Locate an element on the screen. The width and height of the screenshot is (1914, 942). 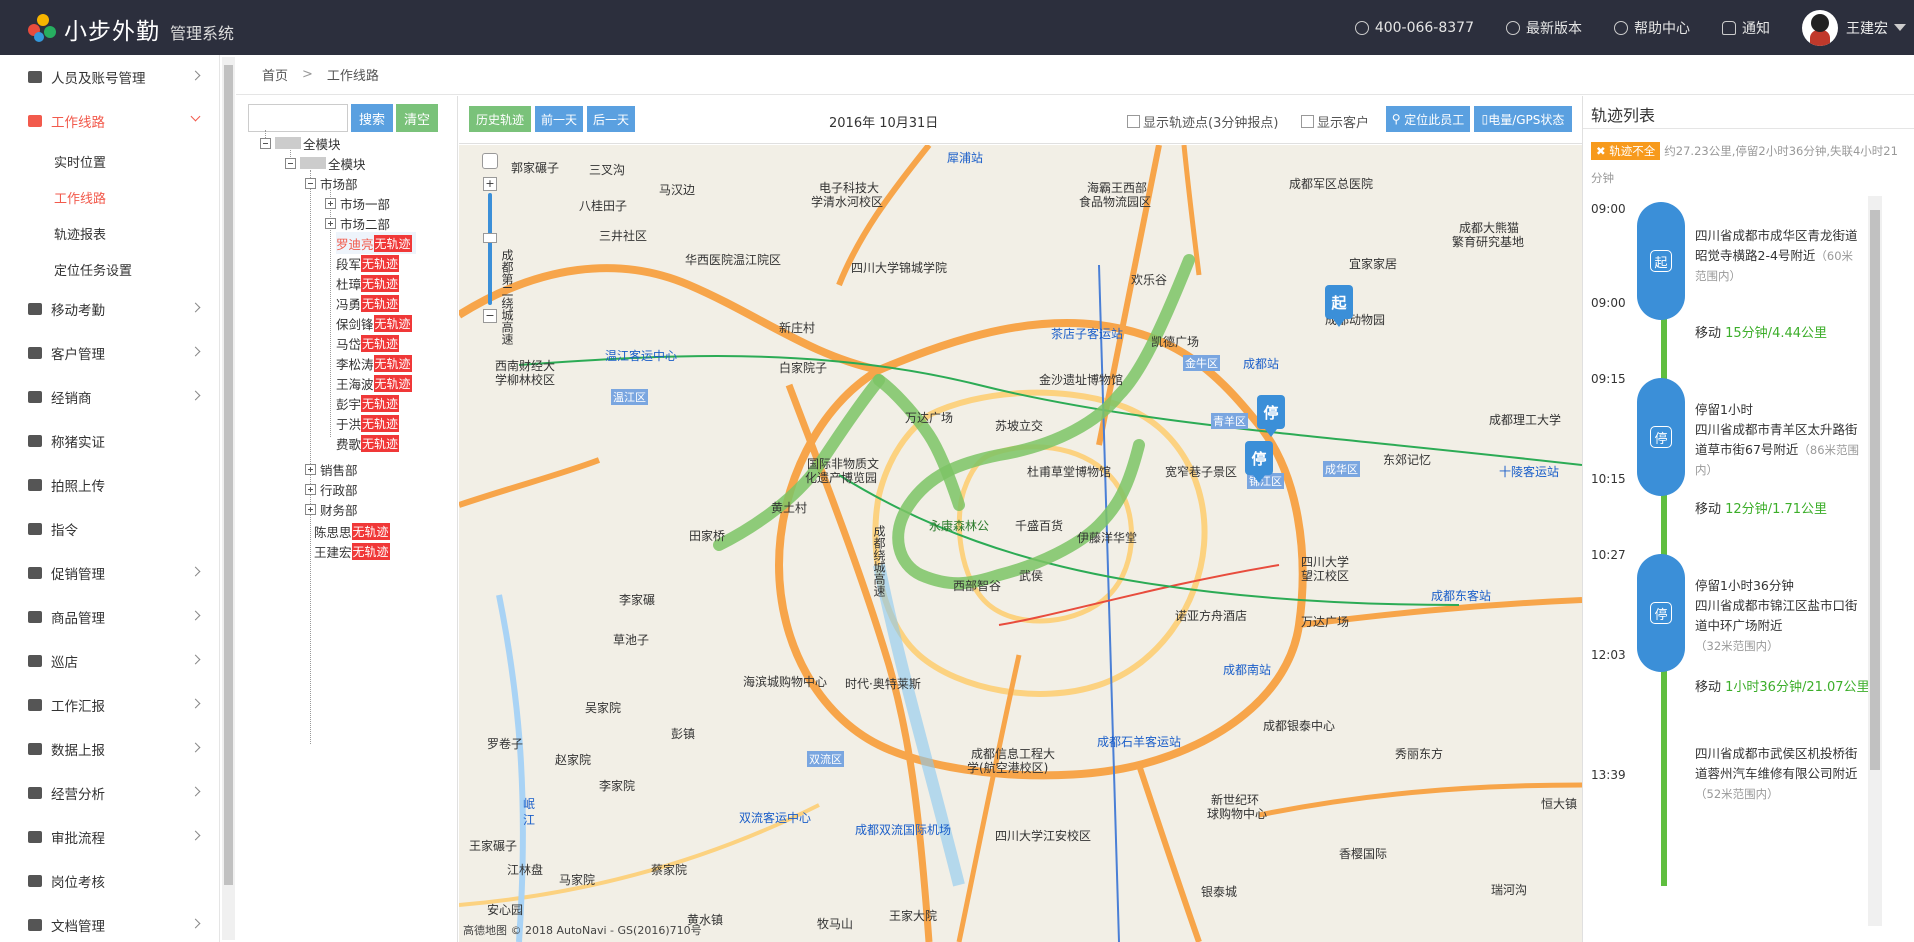
tree-node-root: 全模块 is located at coordinates (300, 143).